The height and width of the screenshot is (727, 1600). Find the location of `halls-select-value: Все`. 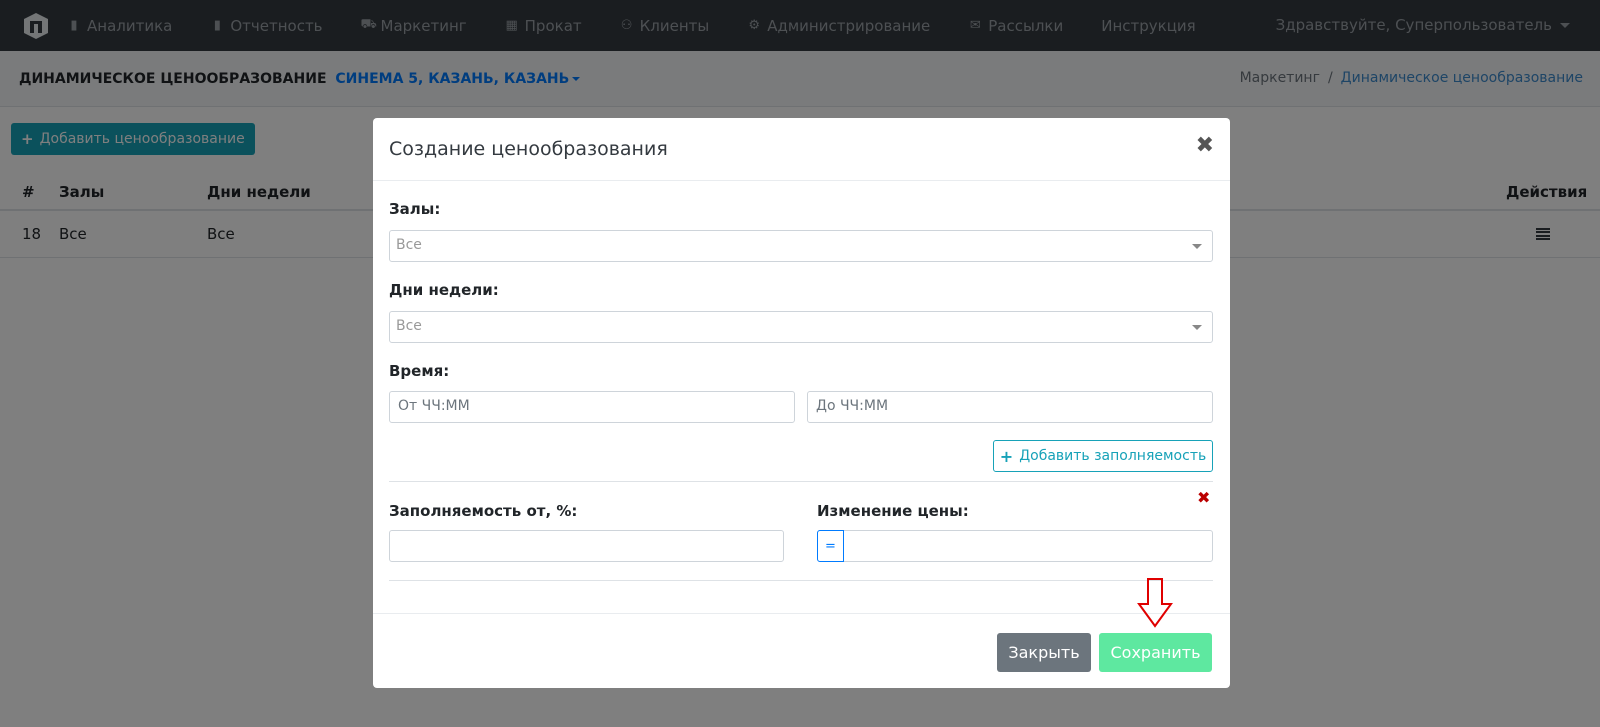

halls-select-value: Все is located at coordinates (409, 245).